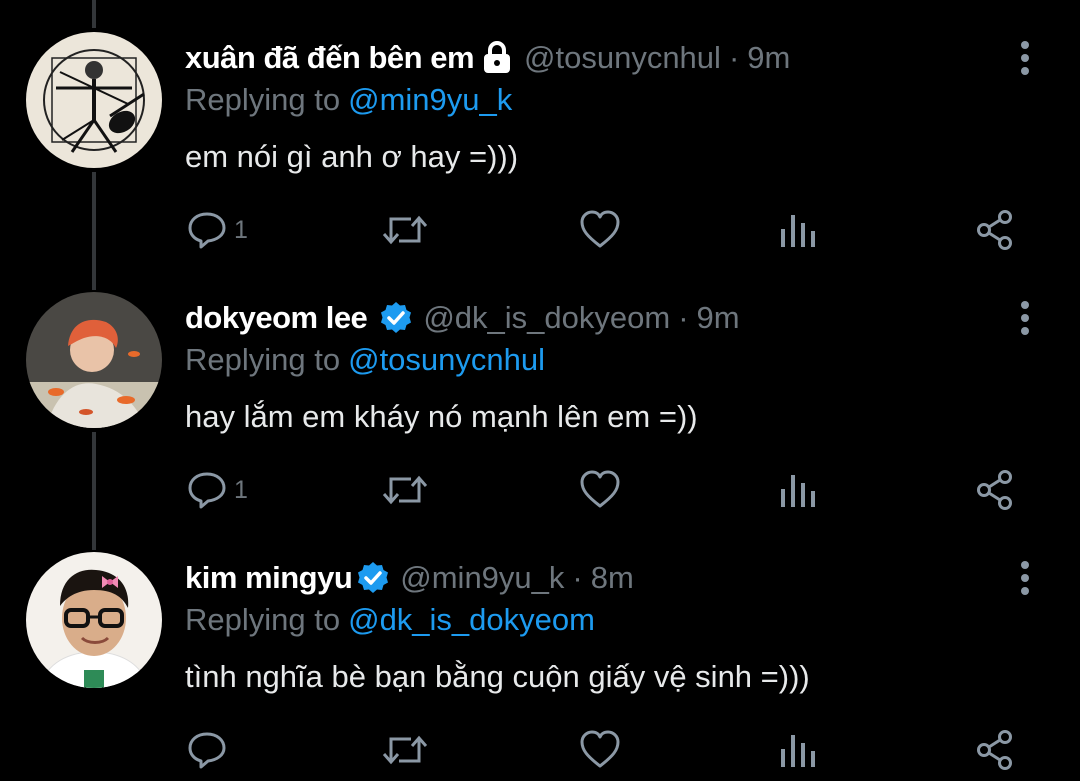 The image size is (1080, 781). What do you see at coordinates (622, 58) in the screenshot?
I see `user-handle: @tosunycnhul` at bounding box center [622, 58].